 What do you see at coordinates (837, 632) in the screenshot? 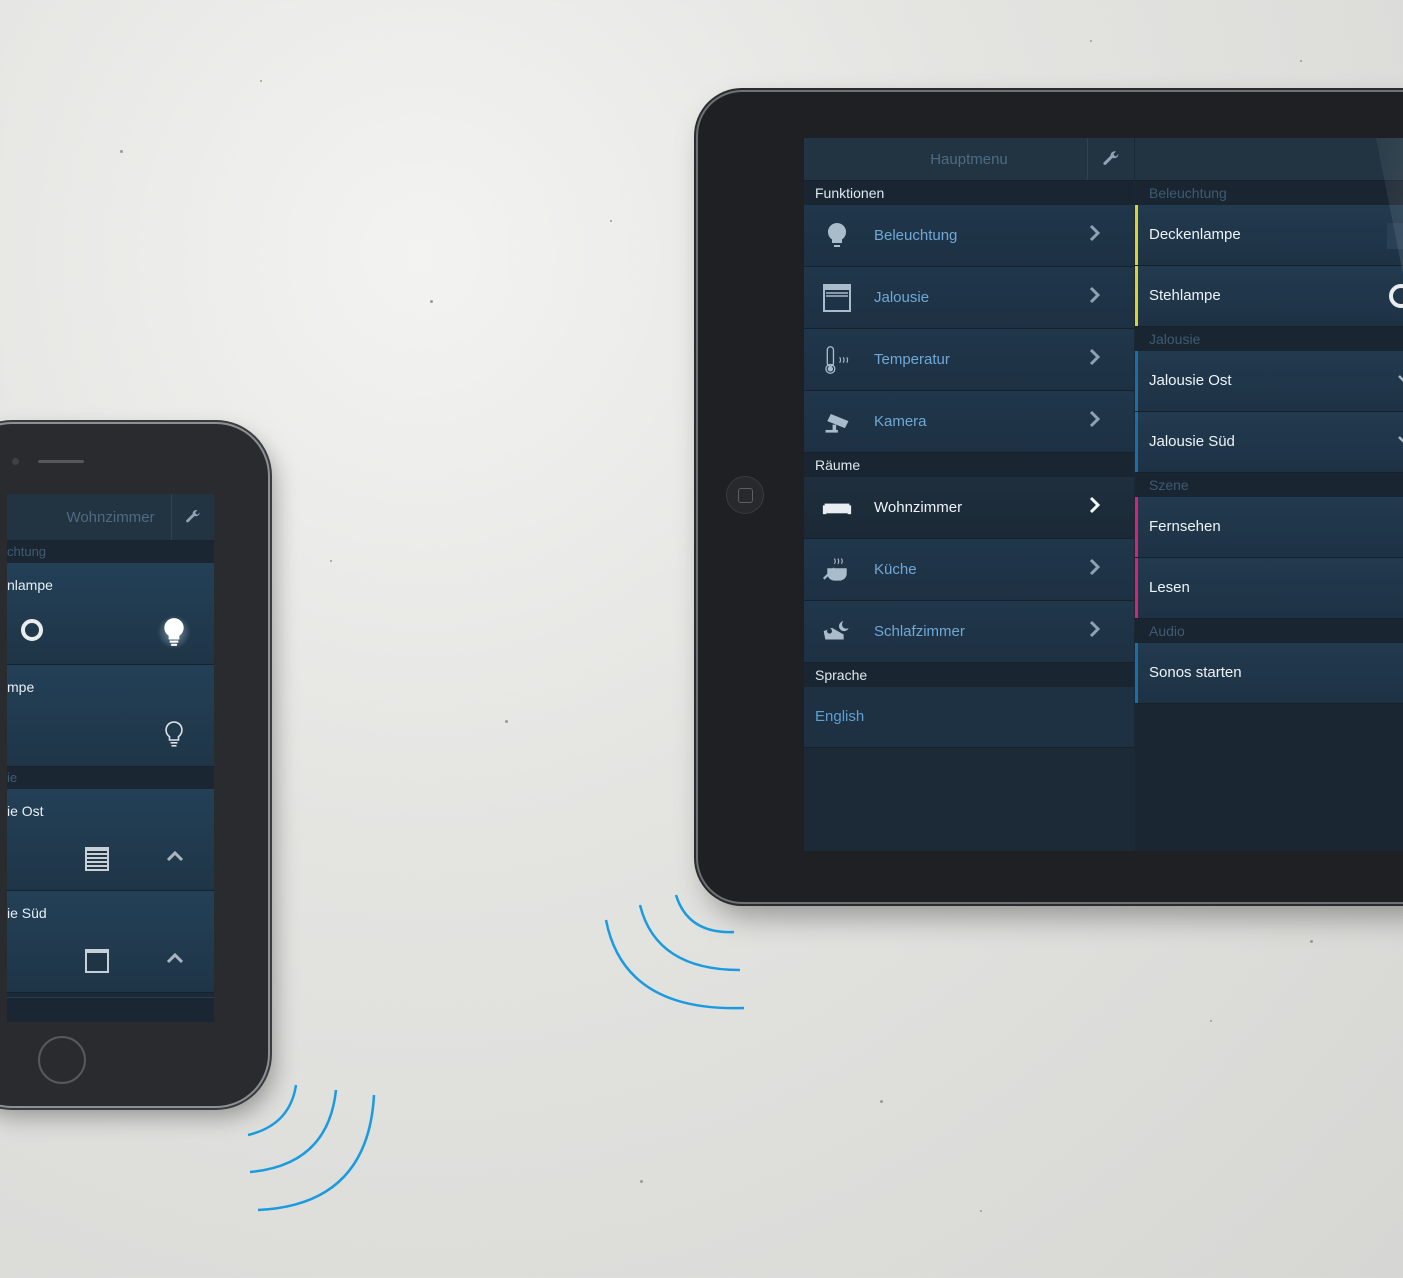
I see `bed-icon` at bounding box center [837, 632].